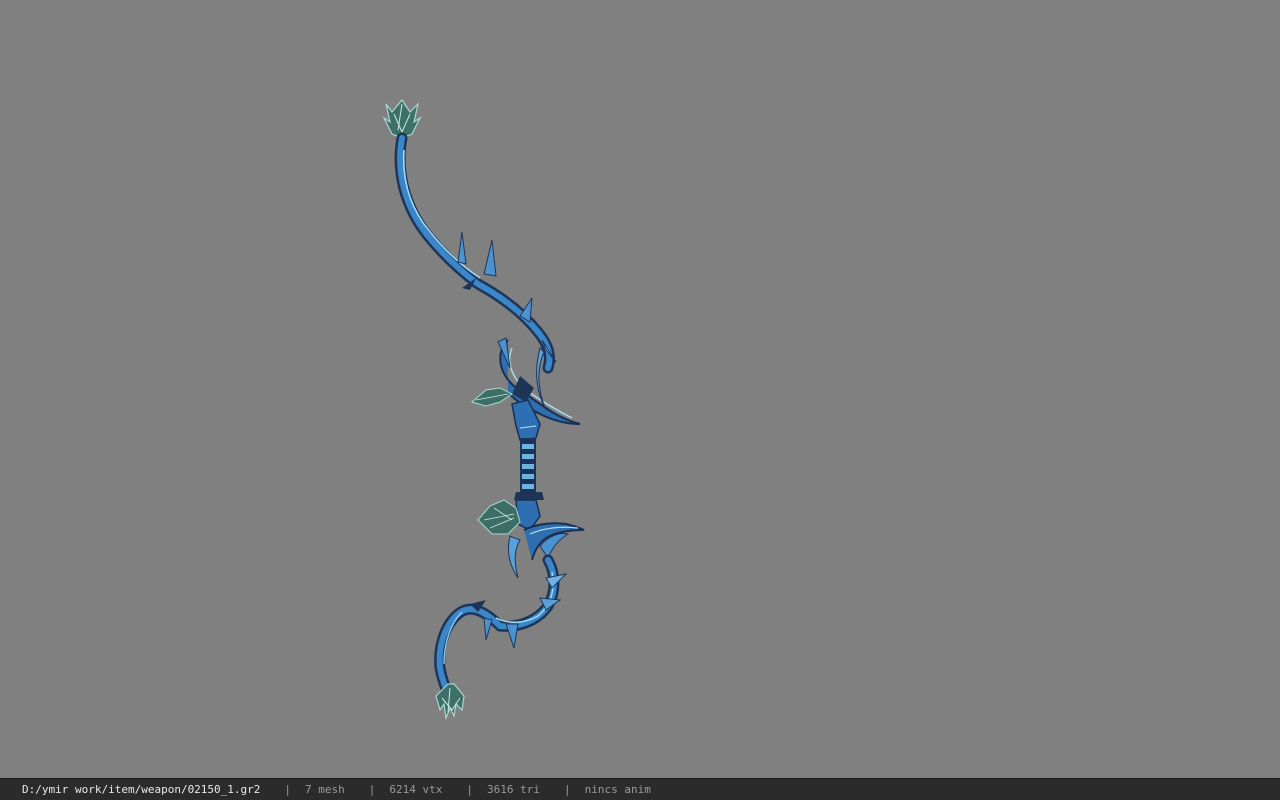 The height and width of the screenshot is (800, 1280). What do you see at coordinates (501, 627) in the screenshot?
I see `lower-limb` at bounding box center [501, 627].